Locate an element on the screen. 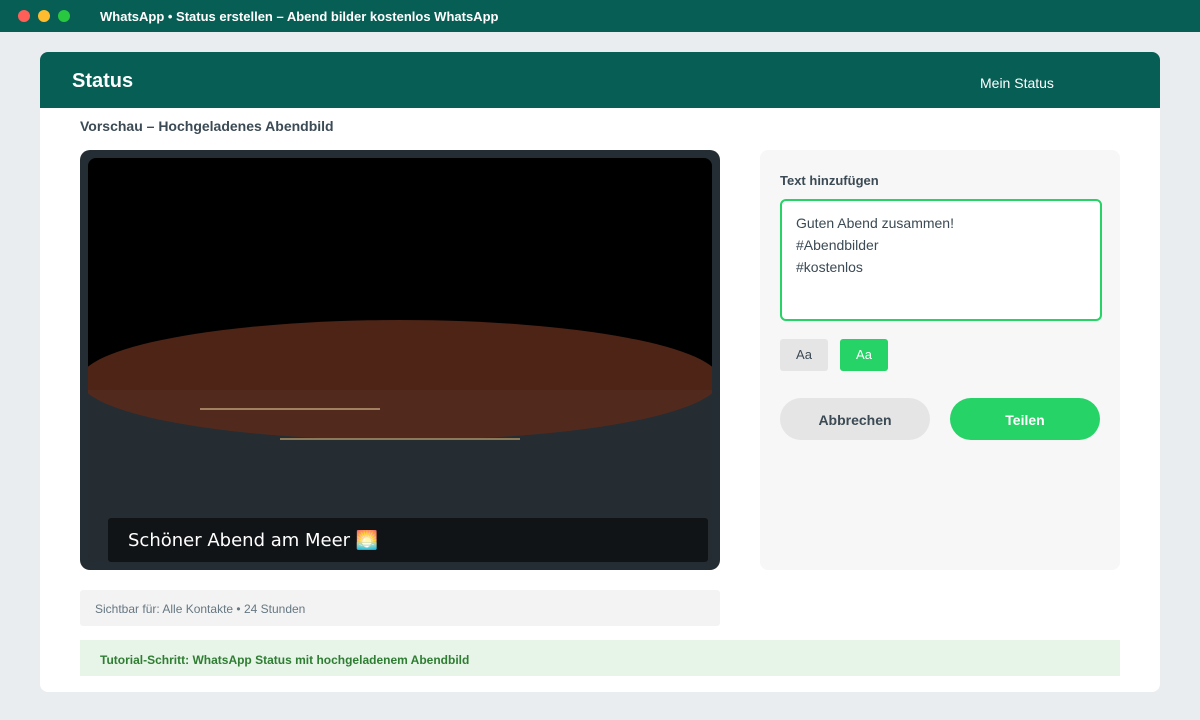 The height and width of the screenshot is (720, 1200). status-header: Status Mein Status is located at coordinates (600, 80).